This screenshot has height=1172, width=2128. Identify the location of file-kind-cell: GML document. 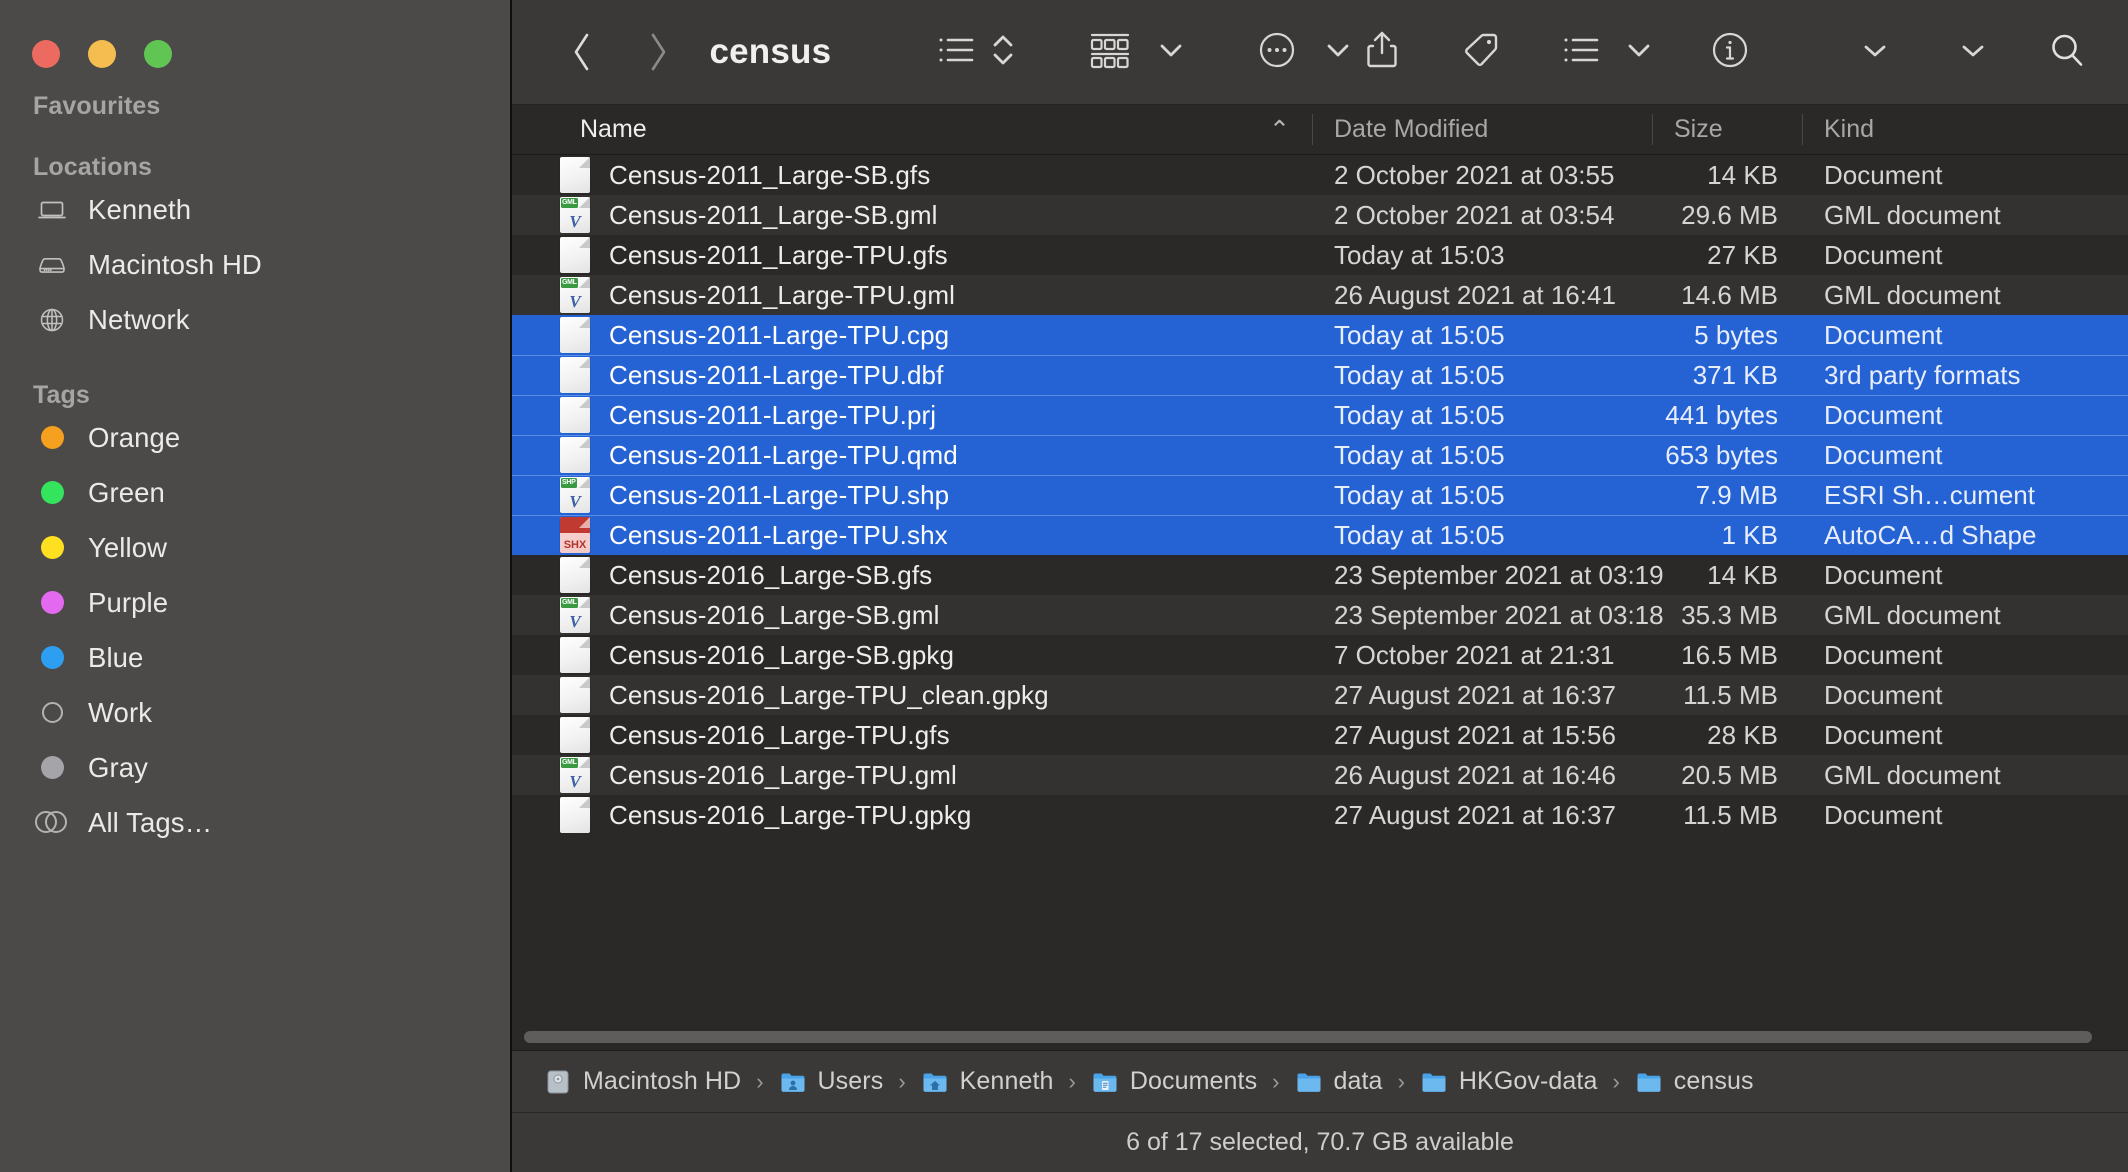
(1912, 614).